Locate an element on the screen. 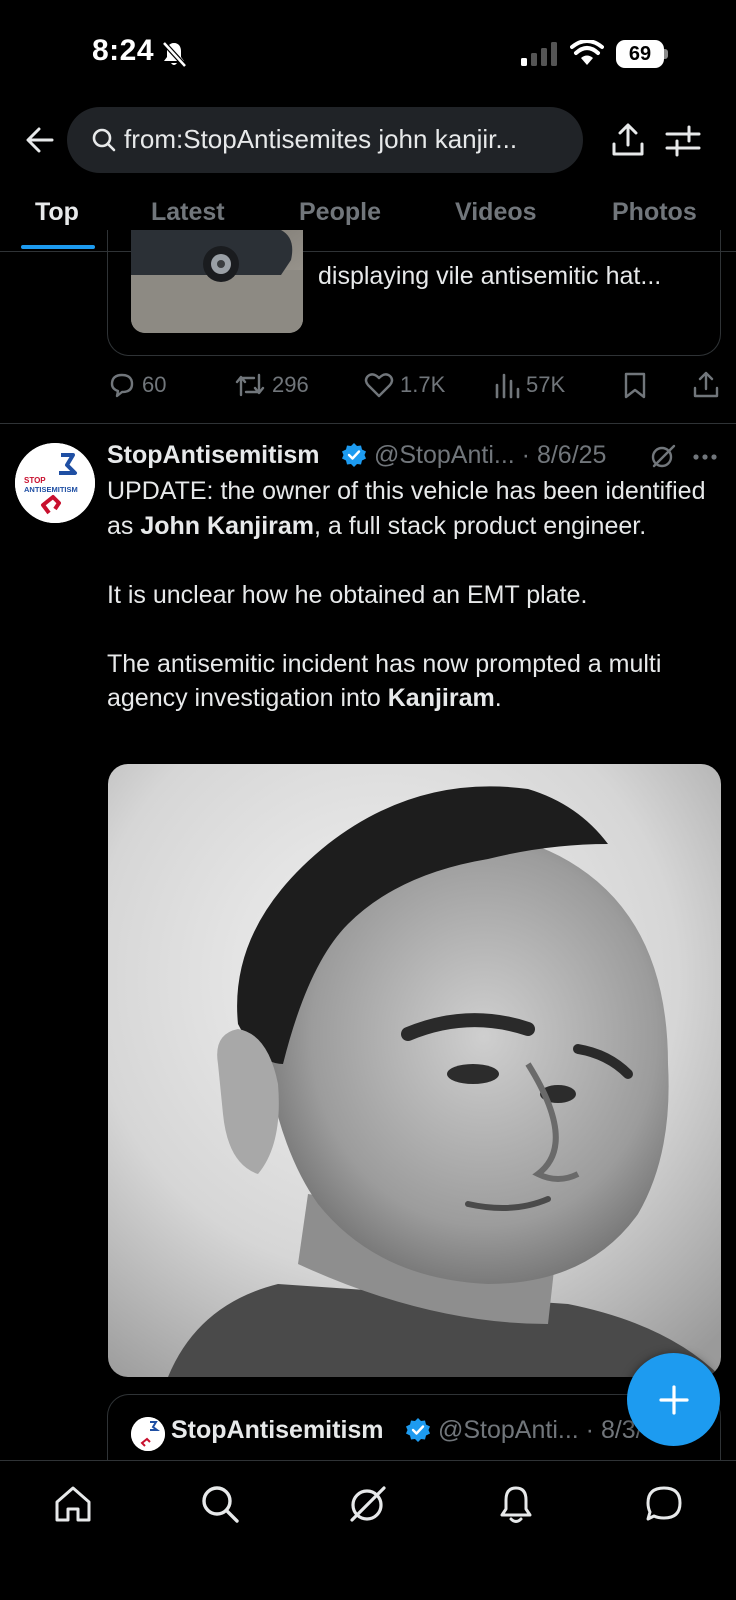 The image size is (736, 1600). author-handle-date: @StopAnti... · 8/6/25 is located at coordinates (490, 455).